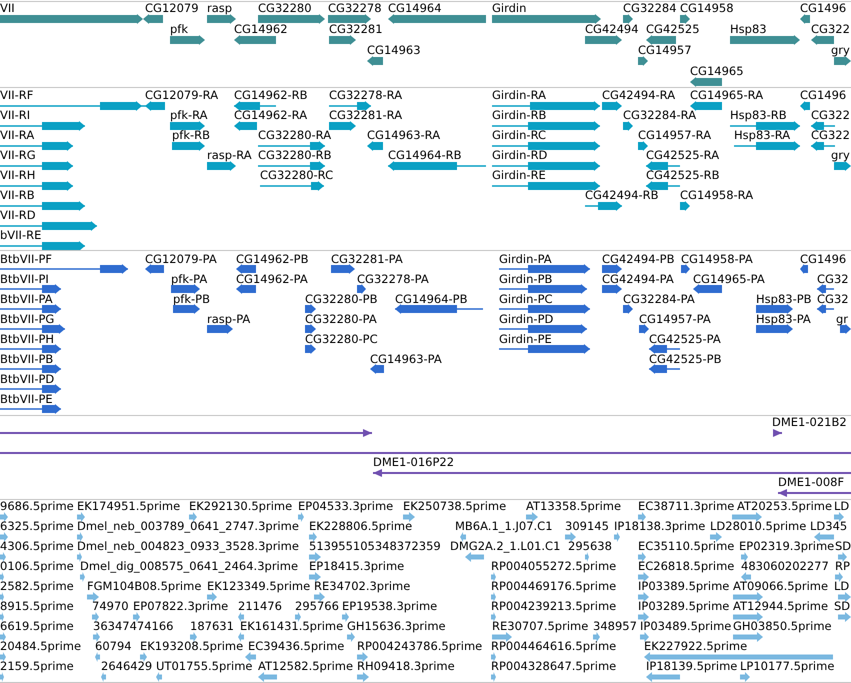 The height and width of the screenshot is (683, 851). Describe the element at coordinates (413, 462) in the screenshot. I see `feature-label: DME1-016P22` at that location.